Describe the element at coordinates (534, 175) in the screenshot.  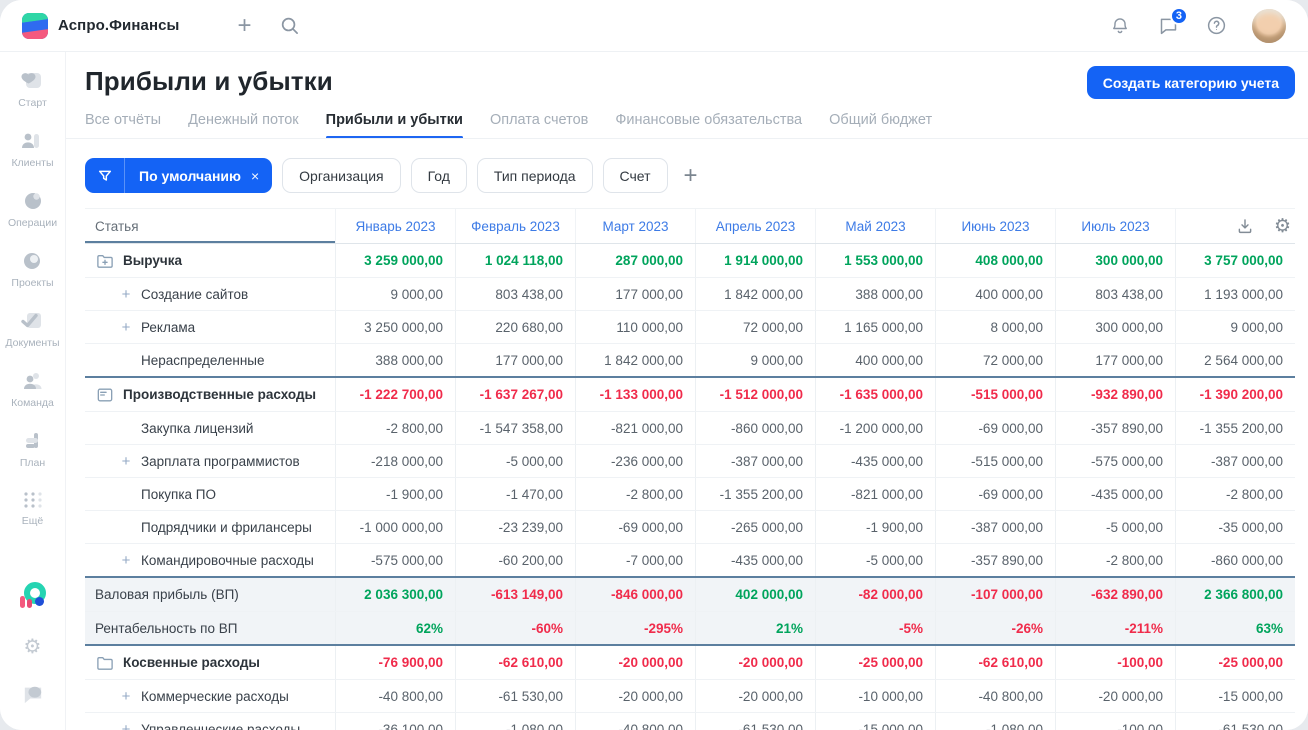
I see `filter-chip-period-type: Тип периода` at that location.